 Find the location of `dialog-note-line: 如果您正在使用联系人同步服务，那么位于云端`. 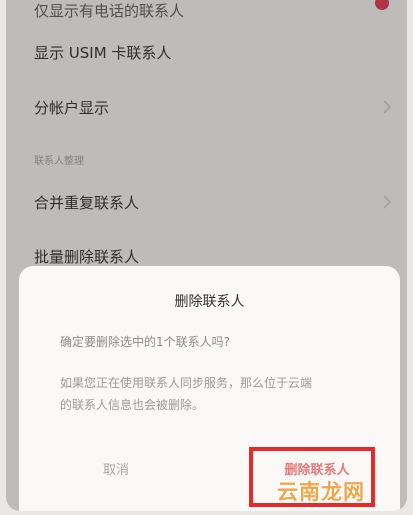

dialog-note-line: 如果您正在使用联系人同步服务，那么位于云端 is located at coordinates (186, 383).